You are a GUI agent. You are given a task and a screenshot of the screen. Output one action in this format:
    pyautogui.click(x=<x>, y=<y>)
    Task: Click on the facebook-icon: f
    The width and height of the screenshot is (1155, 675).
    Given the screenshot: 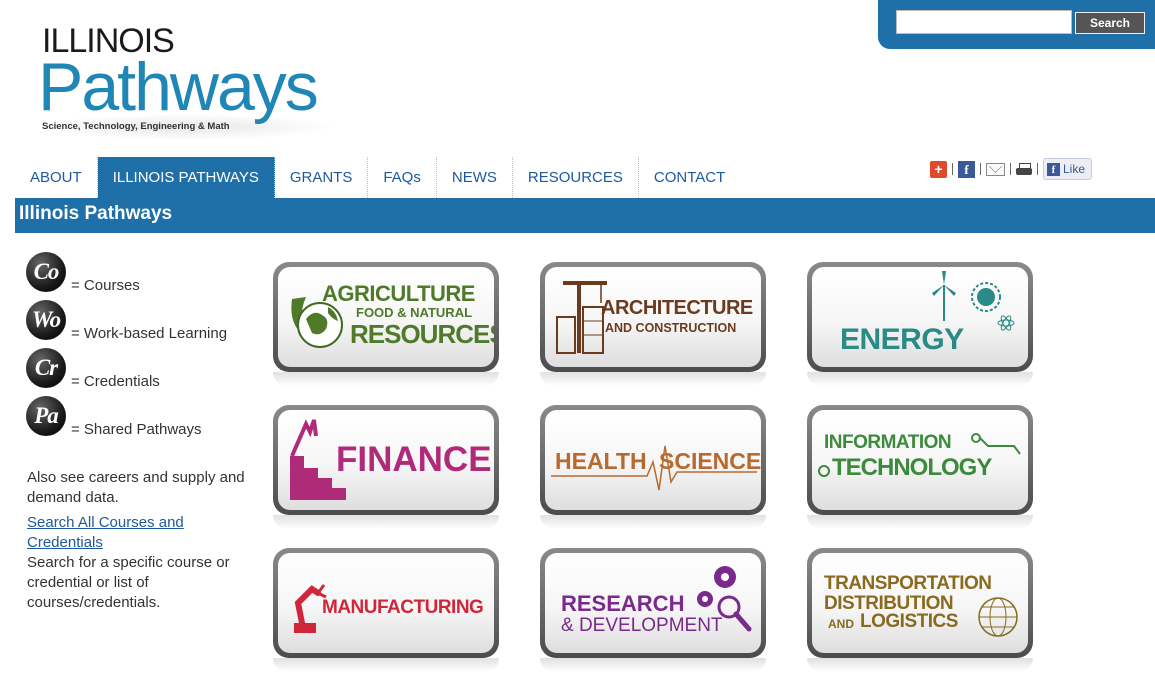 What is the action you would take?
    pyautogui.click(x=966, y=169)
    